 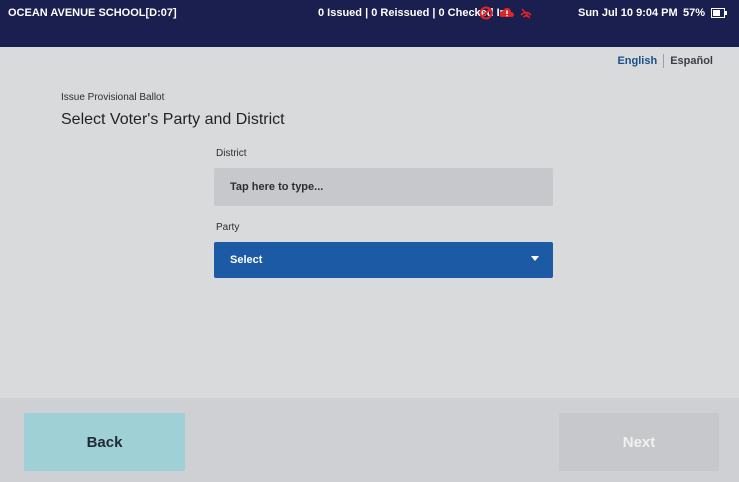 I want to click on district-label: District, so click(x=231, y=153).